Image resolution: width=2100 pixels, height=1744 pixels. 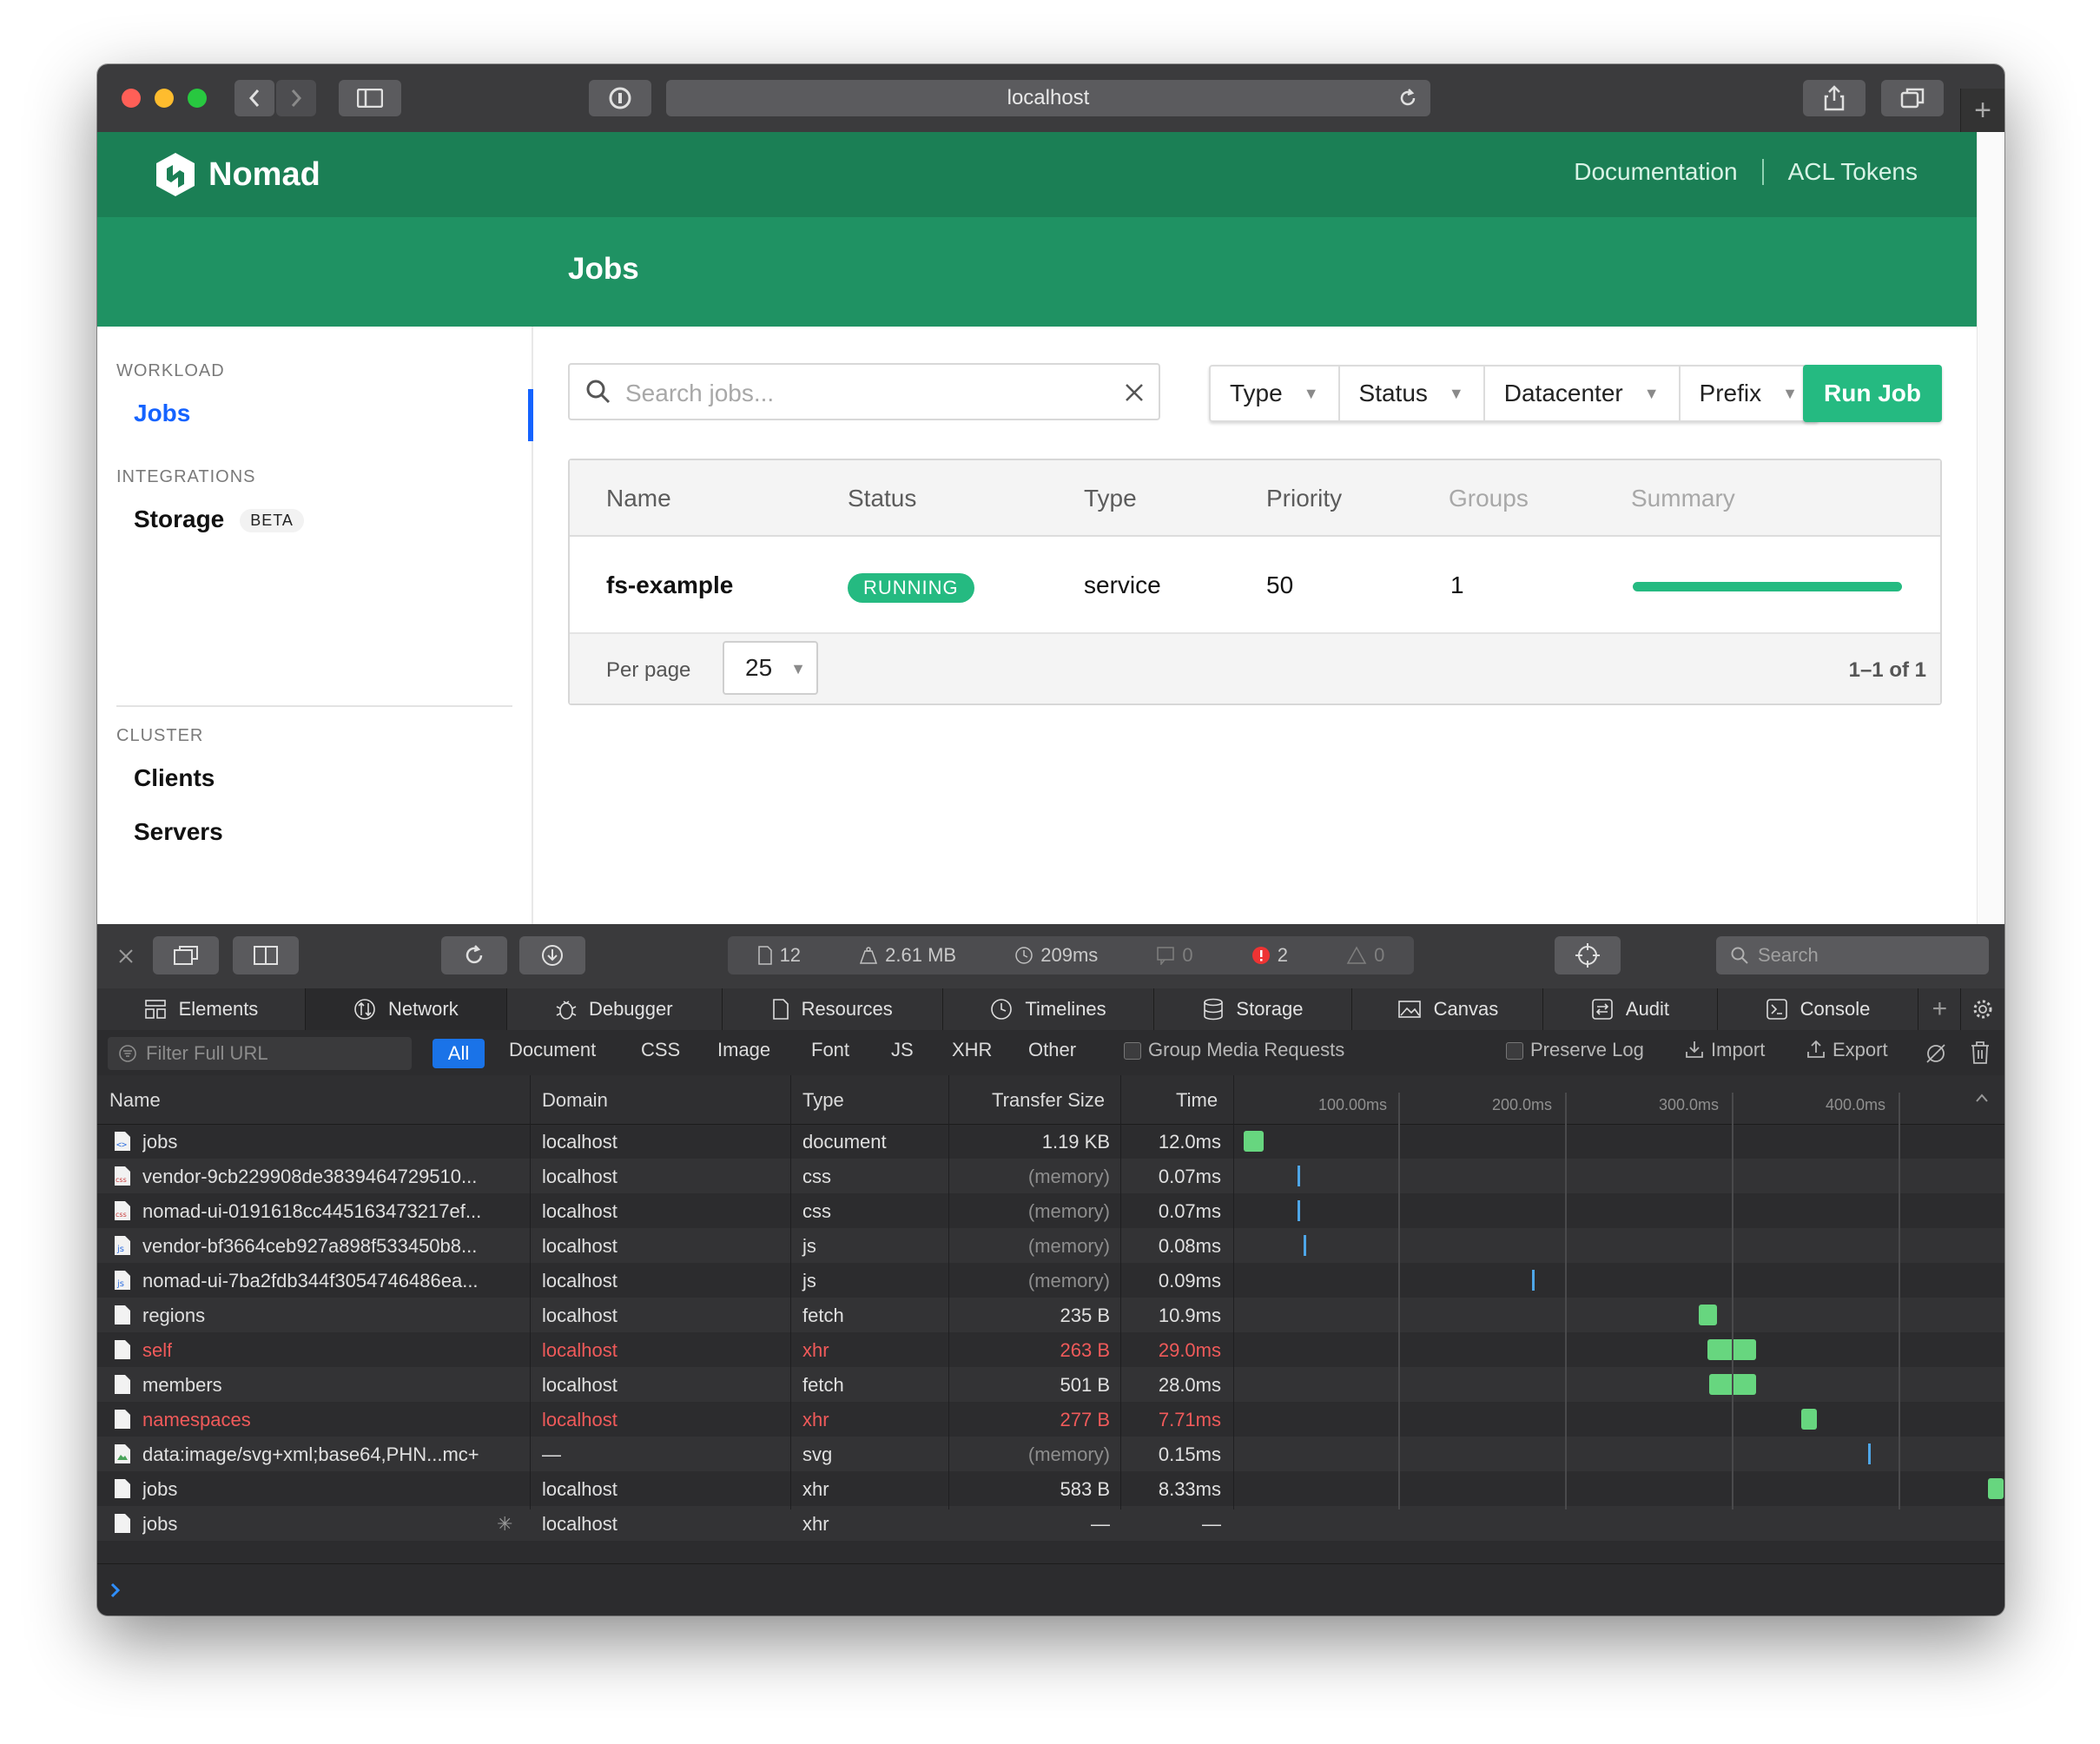 What do you see at coordinates (903, 1050) in the screenshot?
I see `filter-js: JS` at bounding box center [903, 1050].